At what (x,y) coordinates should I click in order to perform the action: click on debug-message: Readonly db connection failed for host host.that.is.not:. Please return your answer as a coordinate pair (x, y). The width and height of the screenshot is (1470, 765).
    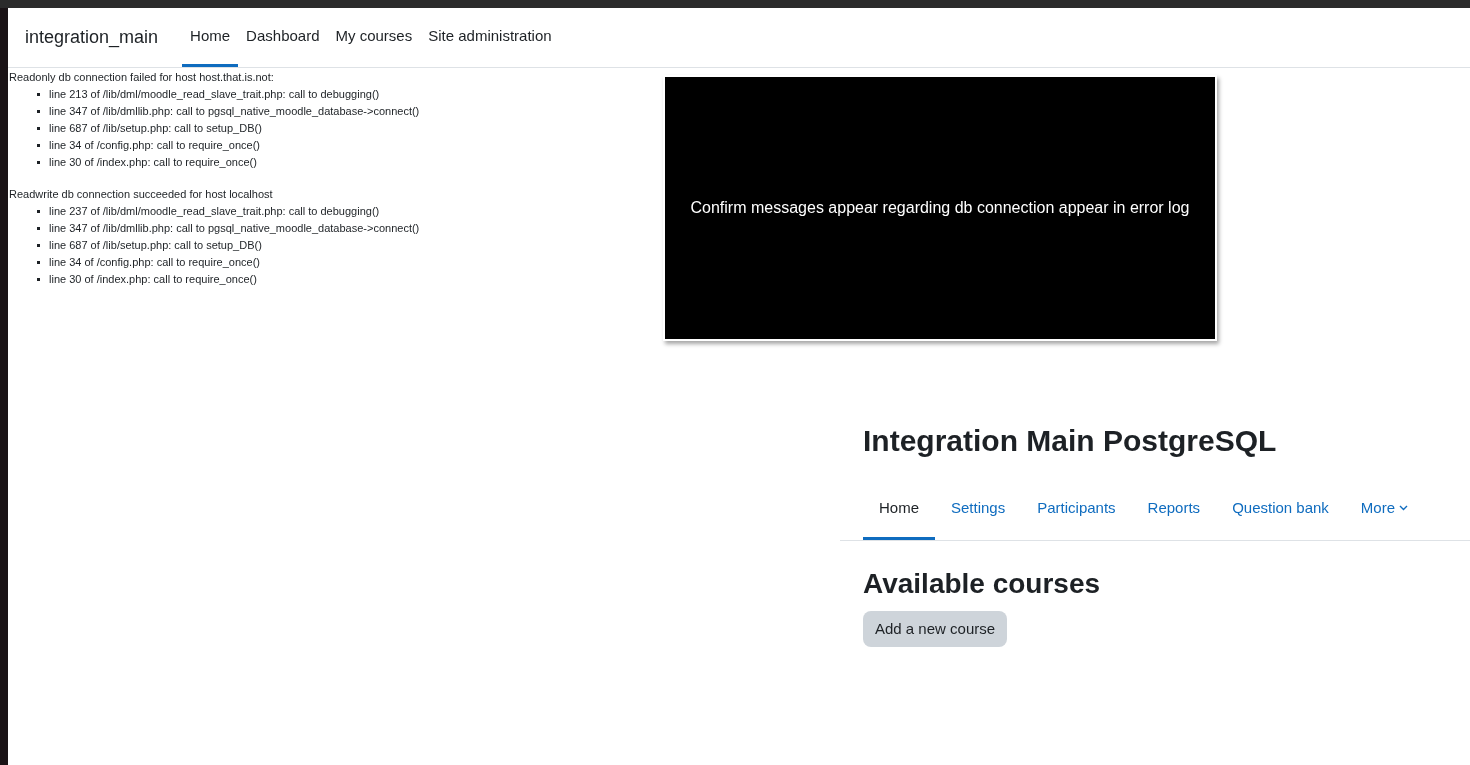
    Looking at the image, I should click on (142, 77).